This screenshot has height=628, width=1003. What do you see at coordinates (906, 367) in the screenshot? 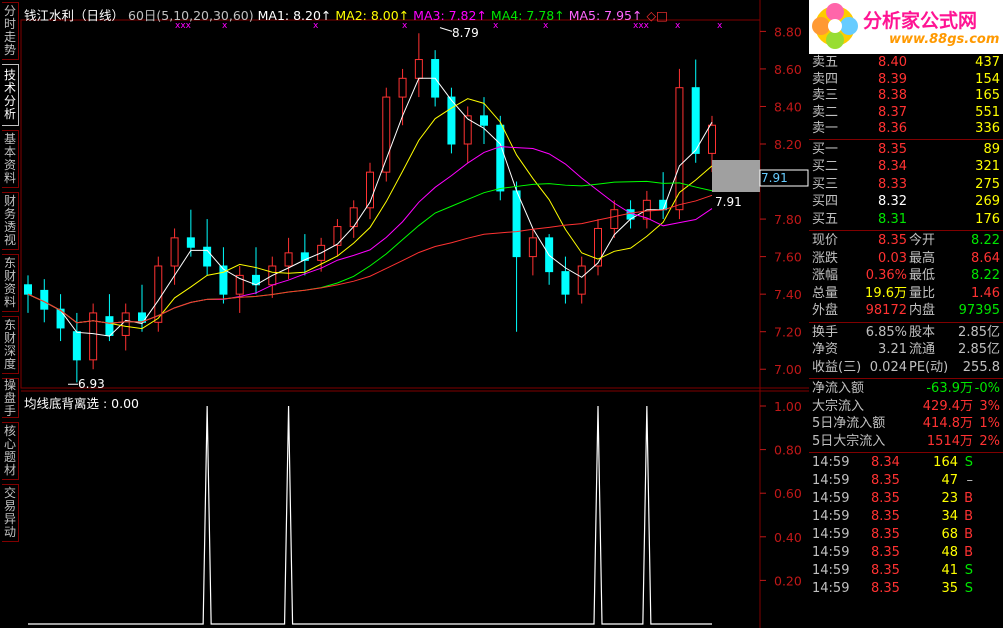
I see `fundamental-row: 收益(三) 0.024 PE(动) 255.8` at bounding box center [906, 367].